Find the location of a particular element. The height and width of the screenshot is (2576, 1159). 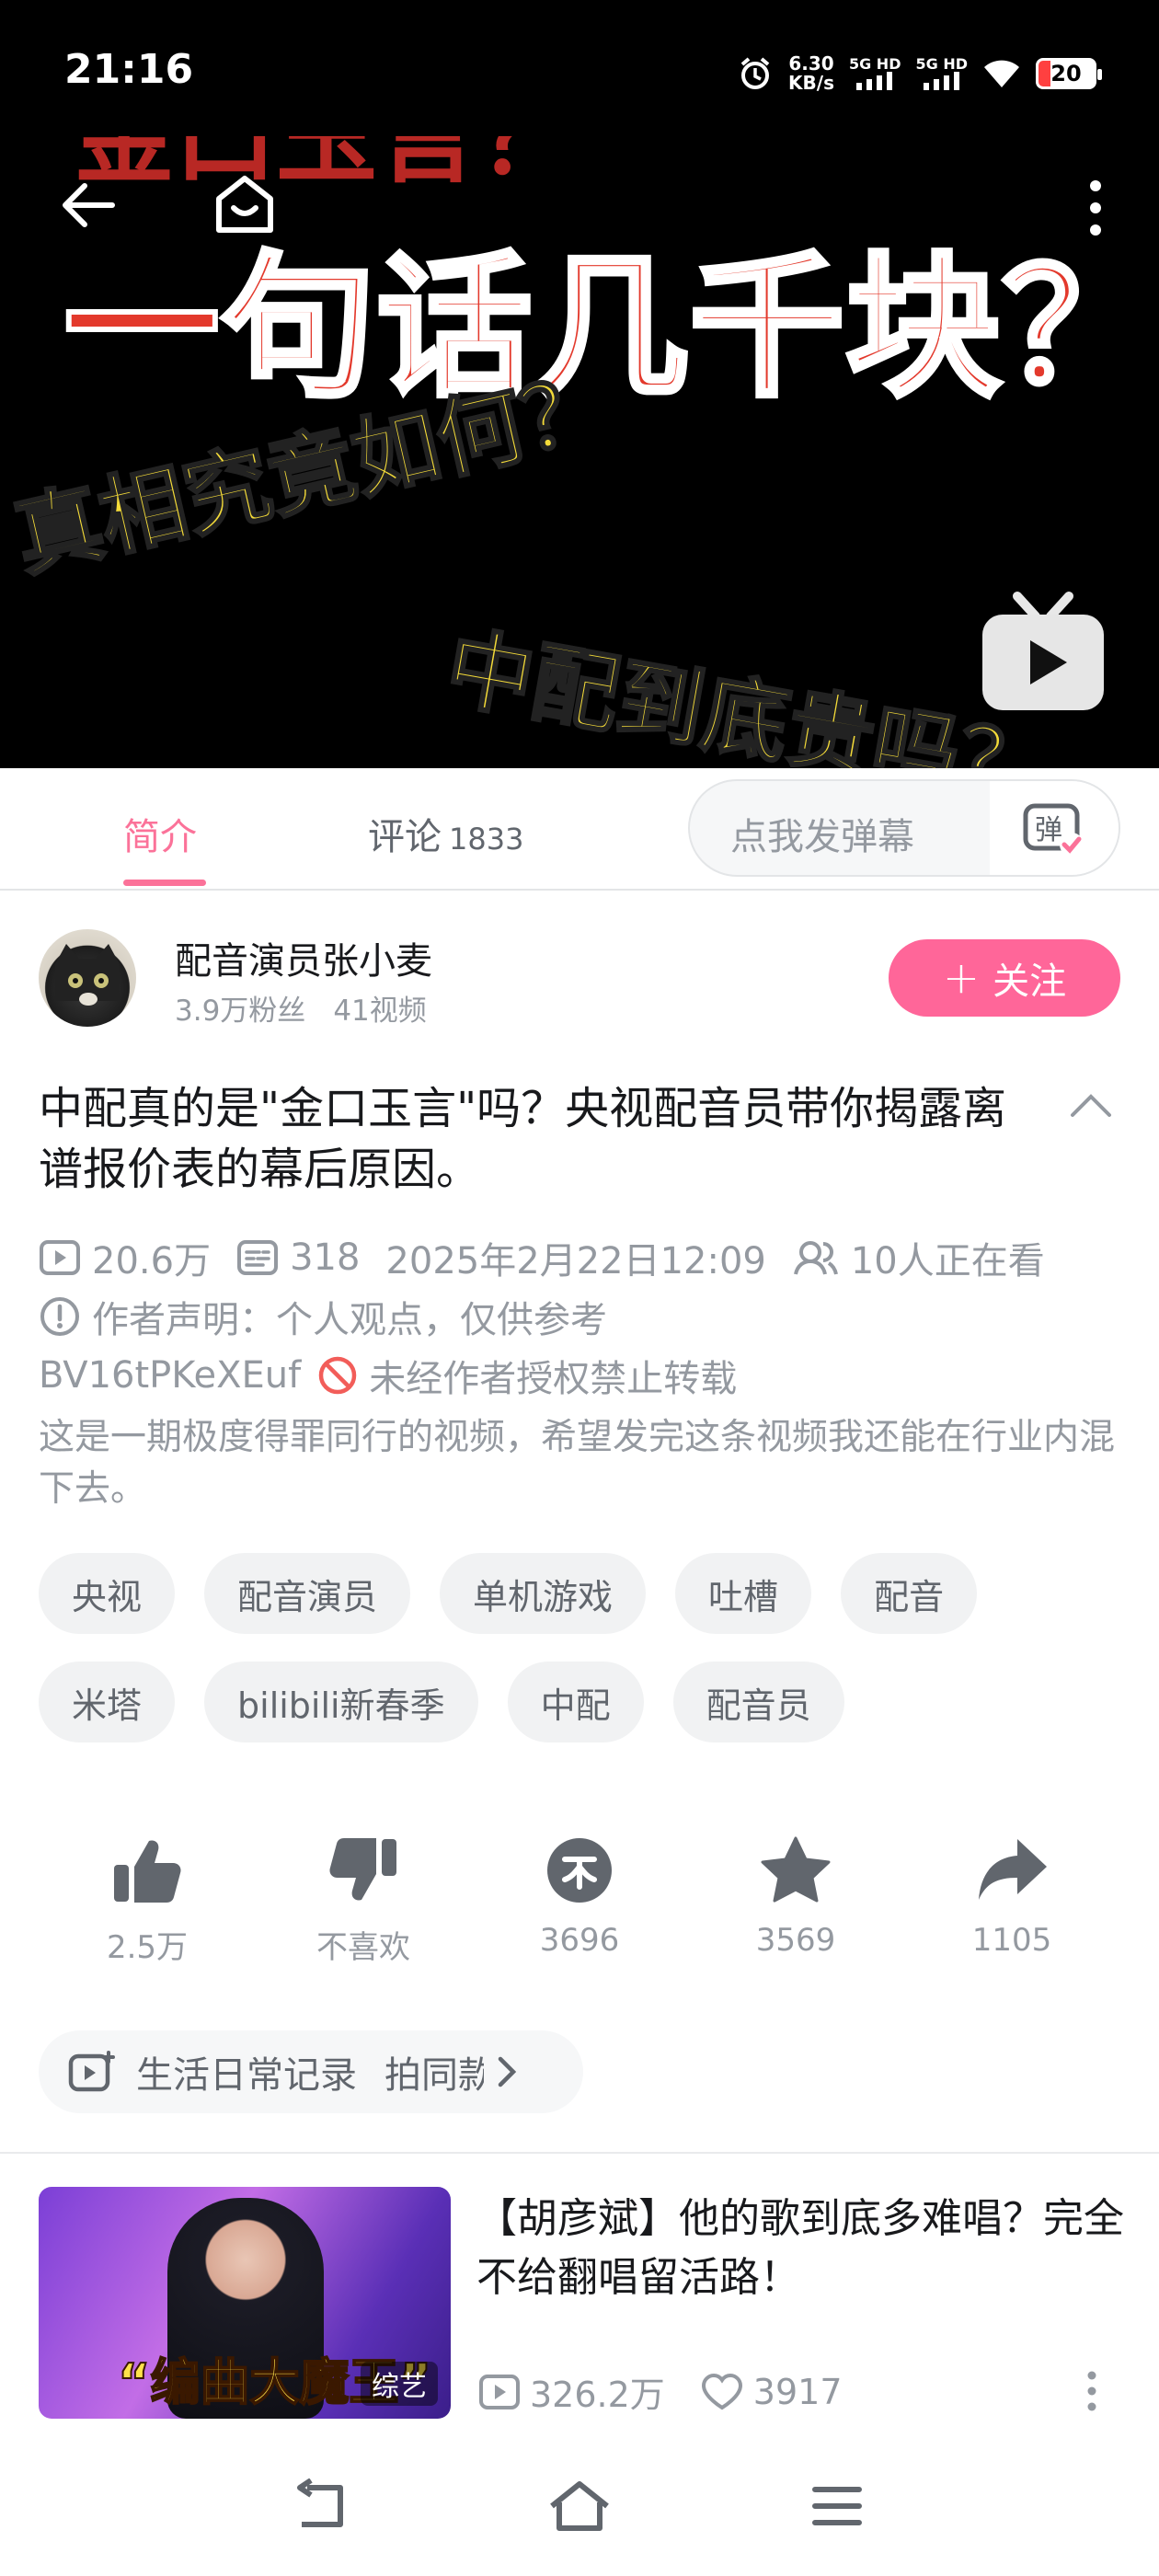

author-statement-row: 作者声明：个人观点，仅供参考 is located at coordinates (323, 1316).